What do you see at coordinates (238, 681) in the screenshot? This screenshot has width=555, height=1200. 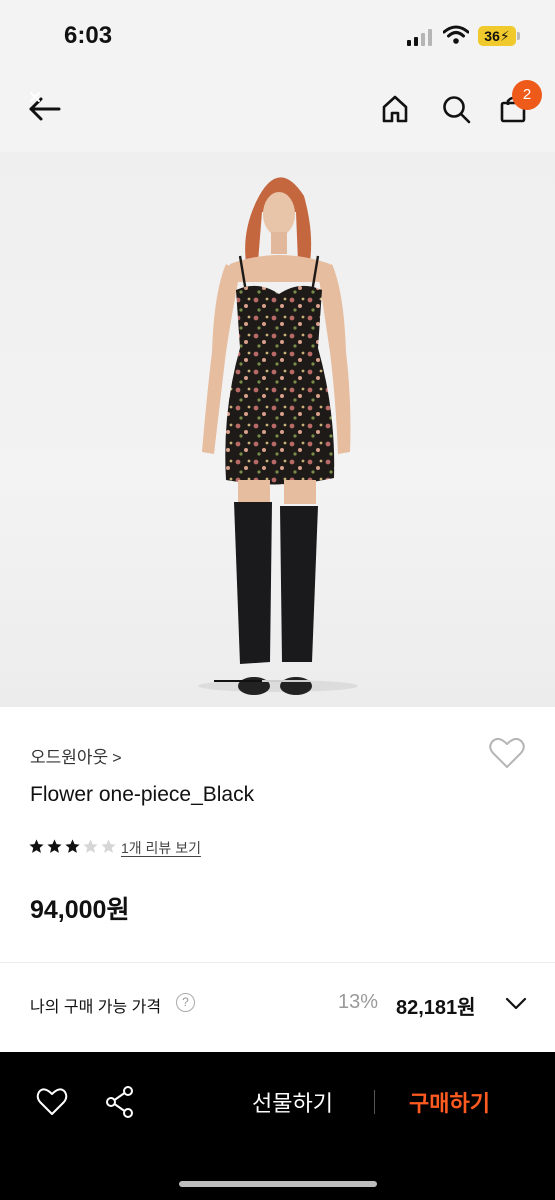 I see `carousel-progress-fill` at bounding box center [238, 681].